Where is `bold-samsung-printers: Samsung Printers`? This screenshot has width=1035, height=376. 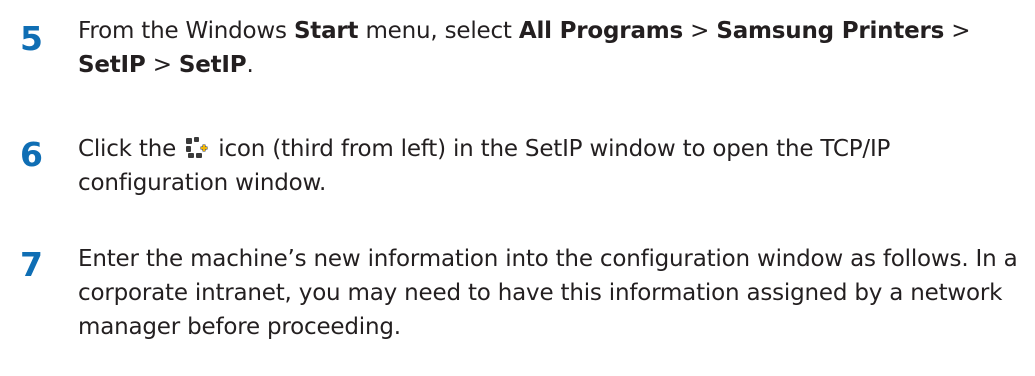 bold-samsung-printers: Samsung Printers is located at coordinates (830, 31).